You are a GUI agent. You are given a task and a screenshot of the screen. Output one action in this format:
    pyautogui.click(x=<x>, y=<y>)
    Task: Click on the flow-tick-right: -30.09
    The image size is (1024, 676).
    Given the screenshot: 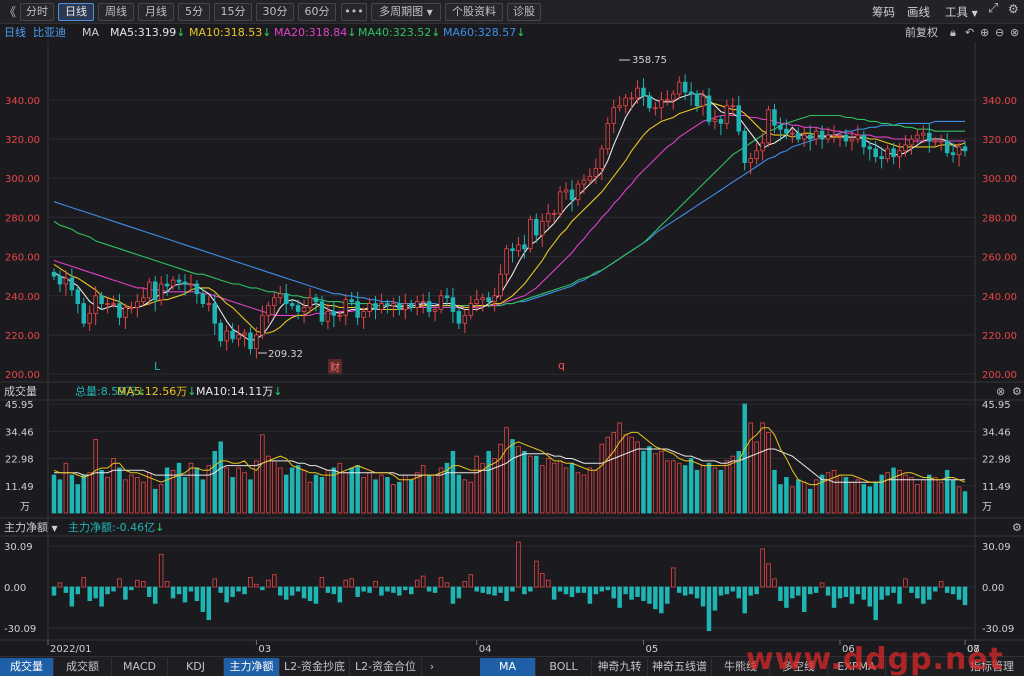 What is the action you would take?
    pyautogui.click(x=998, y=629)
    